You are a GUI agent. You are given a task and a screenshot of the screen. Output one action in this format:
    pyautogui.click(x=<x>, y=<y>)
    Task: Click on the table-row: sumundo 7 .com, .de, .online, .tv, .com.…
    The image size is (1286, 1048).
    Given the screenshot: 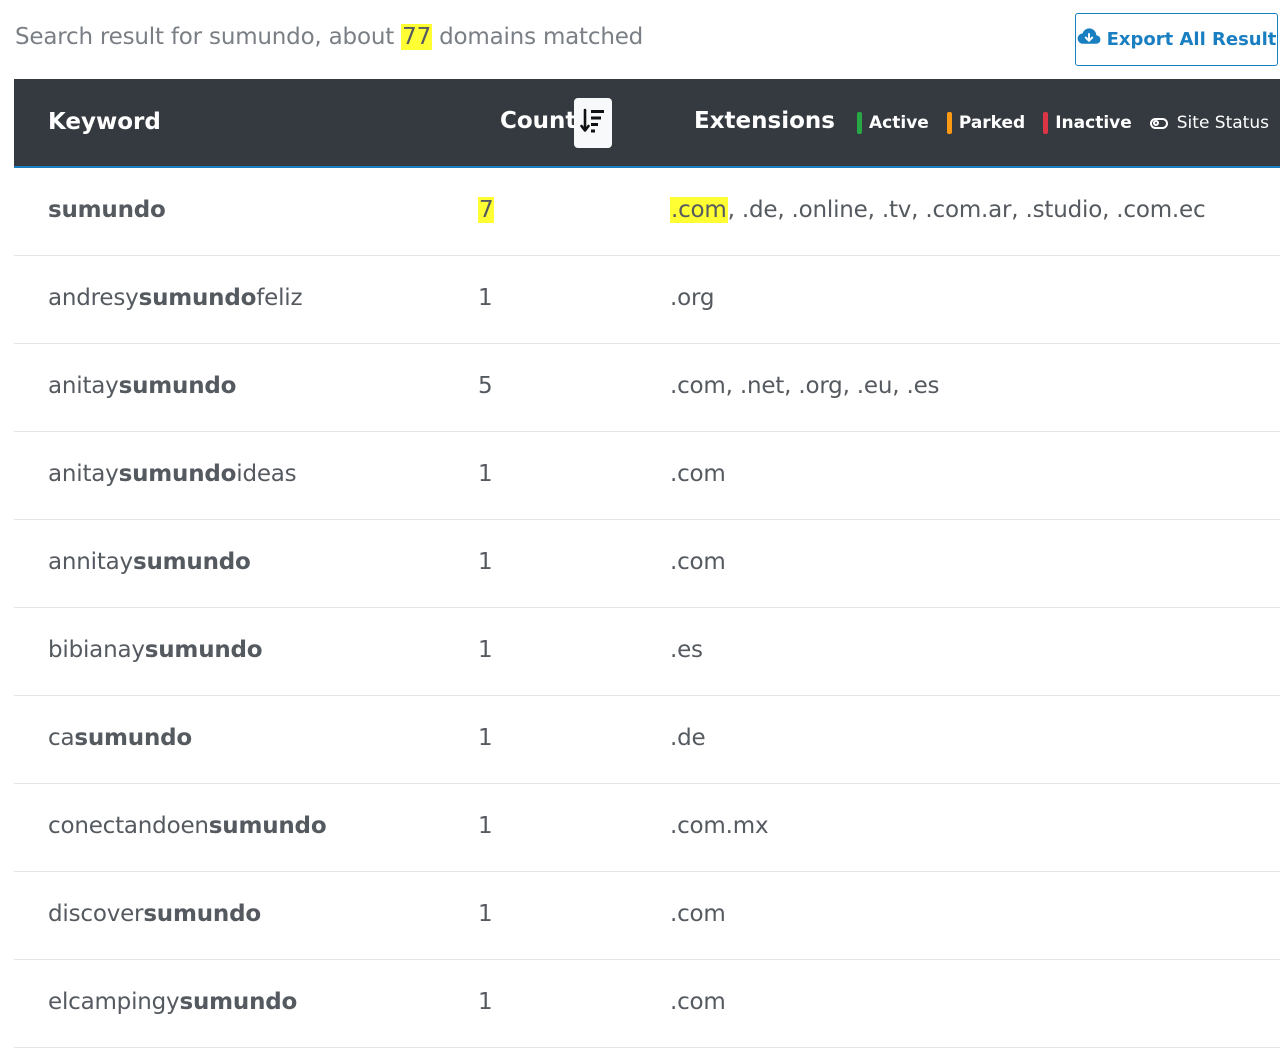 What is the action you would take?
    pyautogui.click(x=647, y=212)
    